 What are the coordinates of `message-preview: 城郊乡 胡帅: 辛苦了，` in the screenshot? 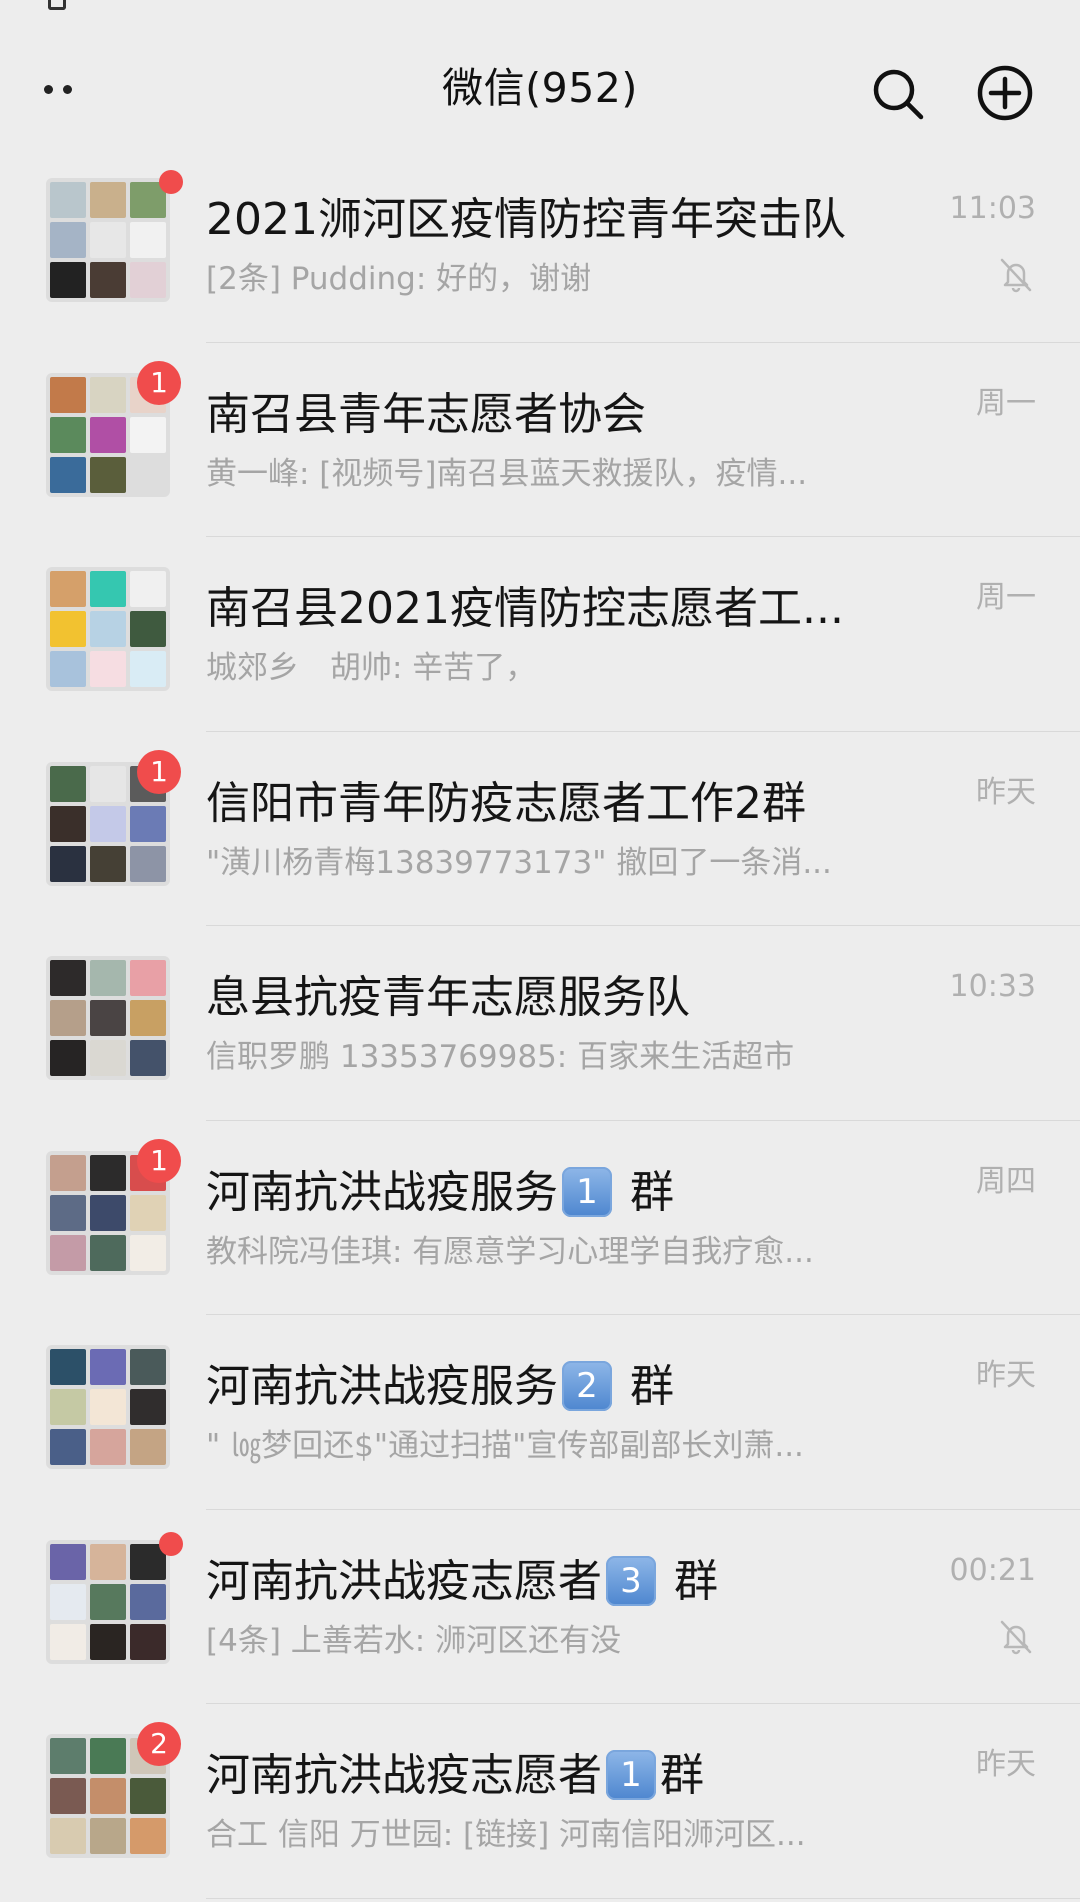 It's located at (371, 668).